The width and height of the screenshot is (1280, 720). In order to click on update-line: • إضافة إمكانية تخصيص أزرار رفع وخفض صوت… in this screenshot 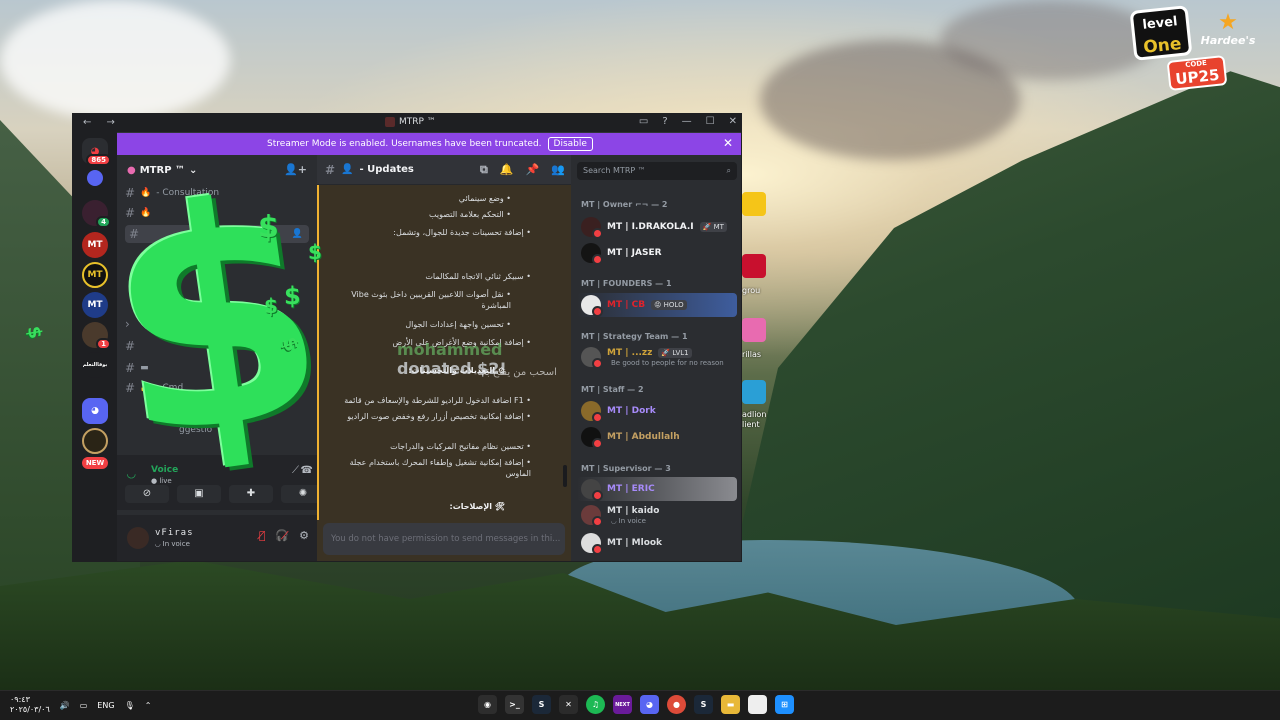, I will do `click(439, 416)`.